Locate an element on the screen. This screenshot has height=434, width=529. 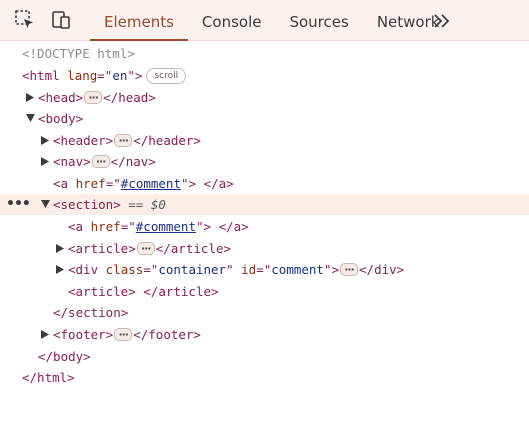
article-element: <article></article> is located at coordinates (149, 248).